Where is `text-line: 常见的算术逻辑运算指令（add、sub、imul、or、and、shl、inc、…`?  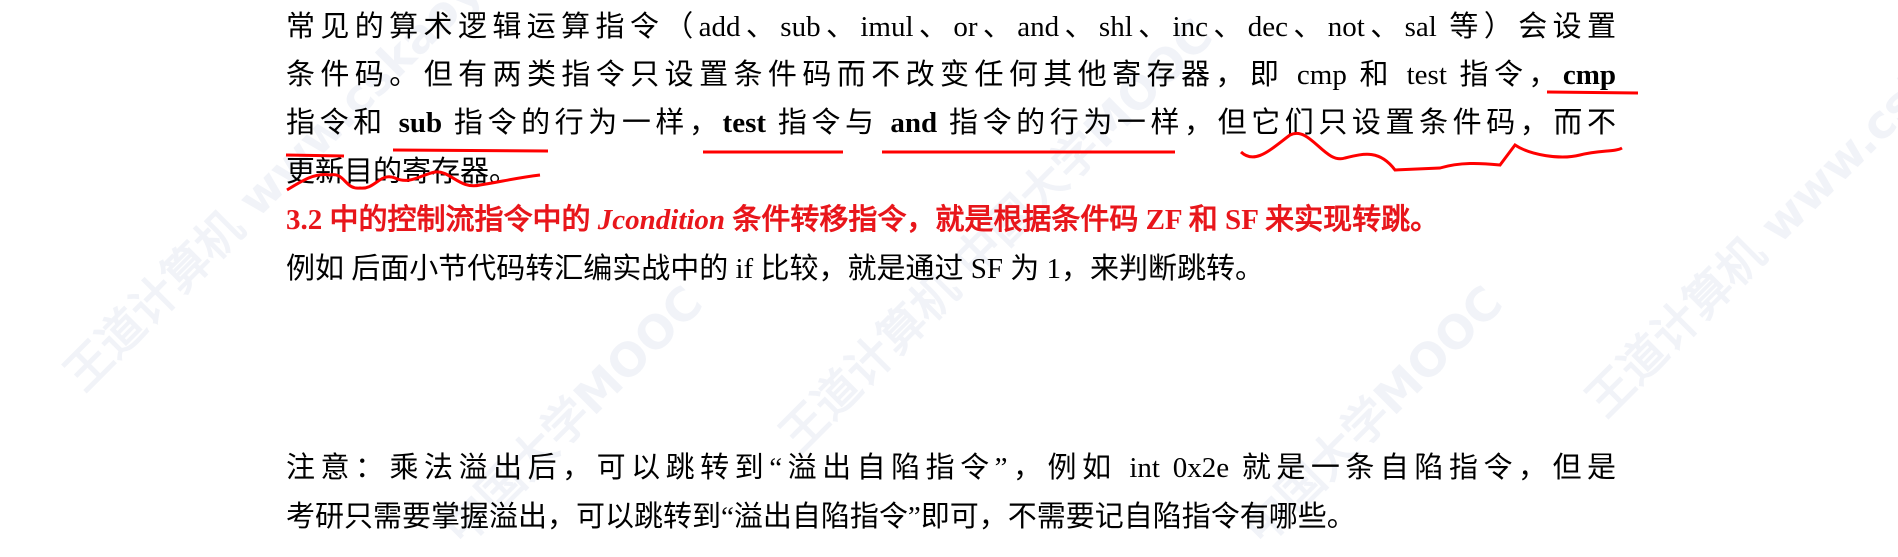
text-line: 常见的算术逻辑运算指令（add、sub、imul、or、and、shl、inc、… is located at coordinates (951, 27).